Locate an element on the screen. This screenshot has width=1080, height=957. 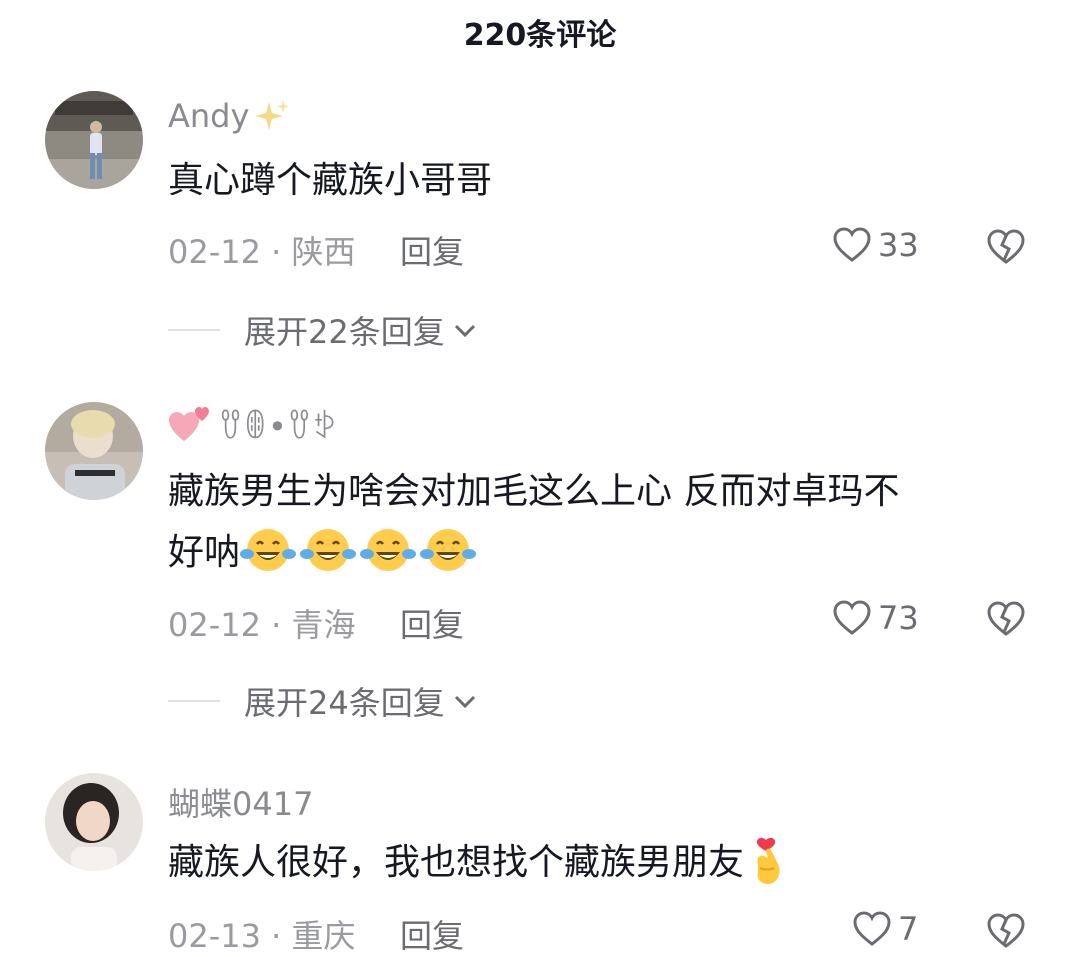
finger-heart-emoji is located at coordinates (768, 860).